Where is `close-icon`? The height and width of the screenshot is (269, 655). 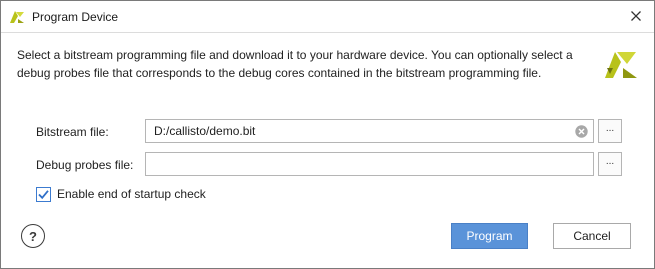 close-icon is located at coordinates (636, 17).